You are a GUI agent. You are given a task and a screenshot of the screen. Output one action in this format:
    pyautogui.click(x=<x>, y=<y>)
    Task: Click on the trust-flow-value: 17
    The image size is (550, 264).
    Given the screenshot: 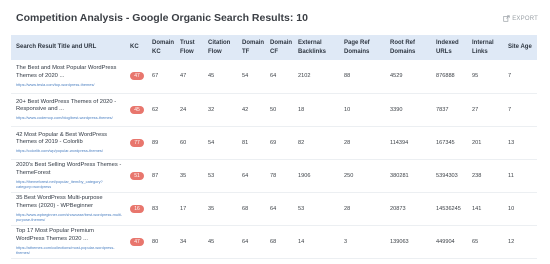 What is the action you would take?
    pyautogui.click(x=191, y=209)
    